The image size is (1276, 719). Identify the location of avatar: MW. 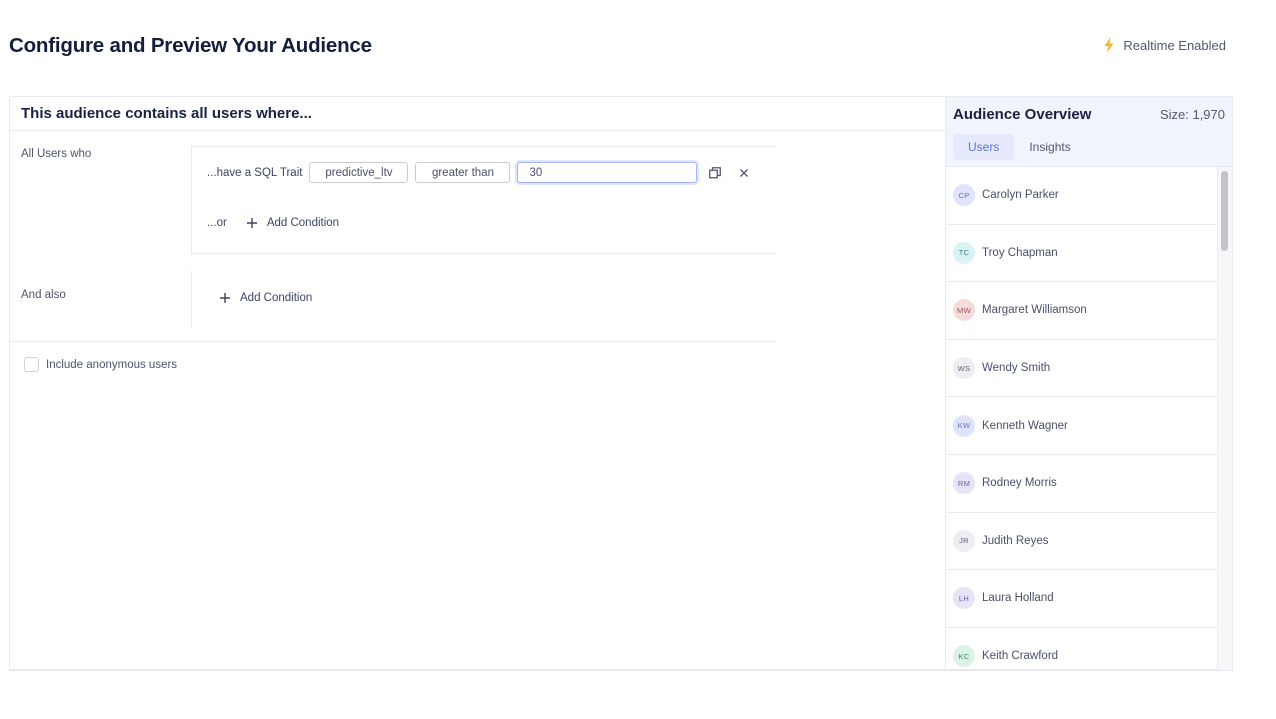
(964, 310).